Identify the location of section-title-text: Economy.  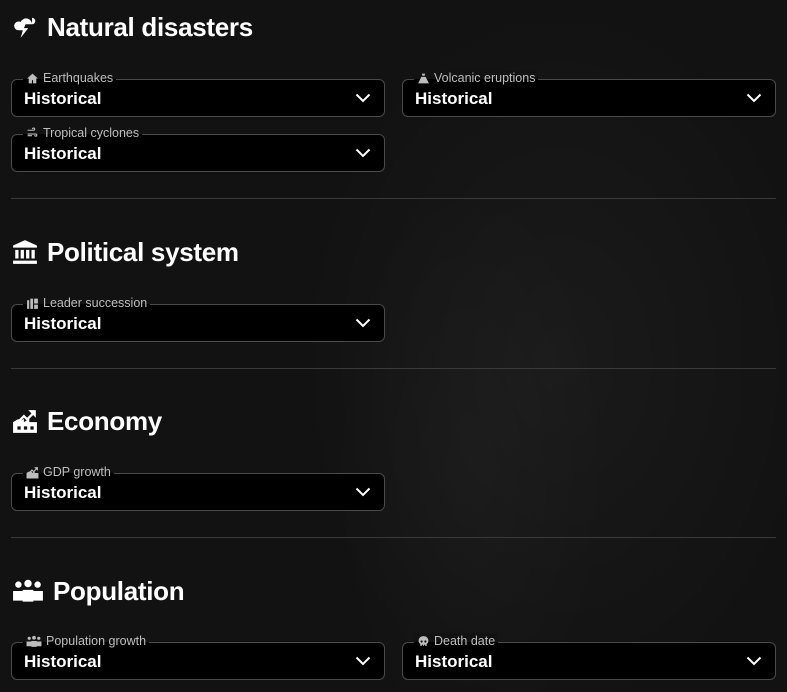
(104, 420).